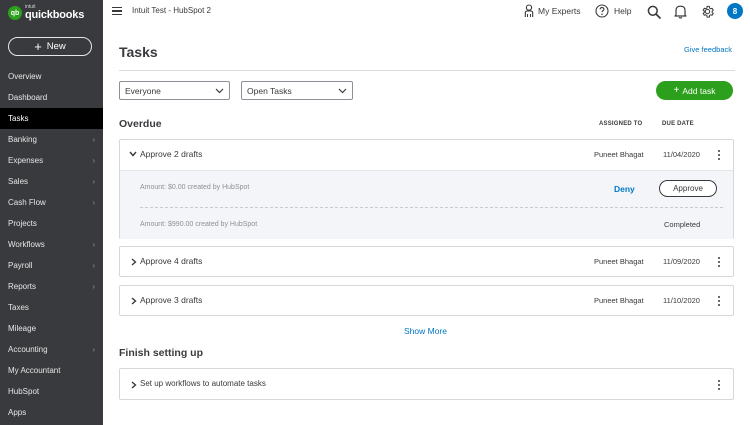 The image size is (750, 425). I want to click on subtask-amount: Amount: $0.00 created by HubSpot, so click(195, 187).